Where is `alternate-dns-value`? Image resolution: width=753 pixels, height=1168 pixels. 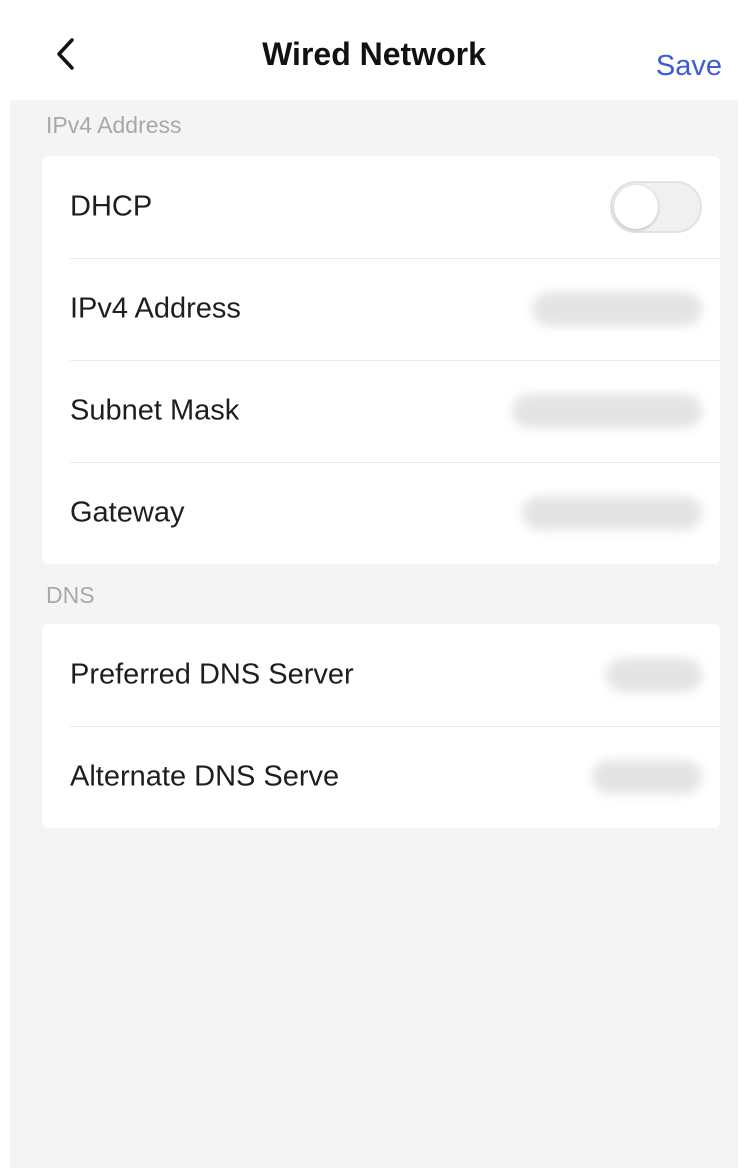 alternate-dns-value is located at coordinates (647, 777).